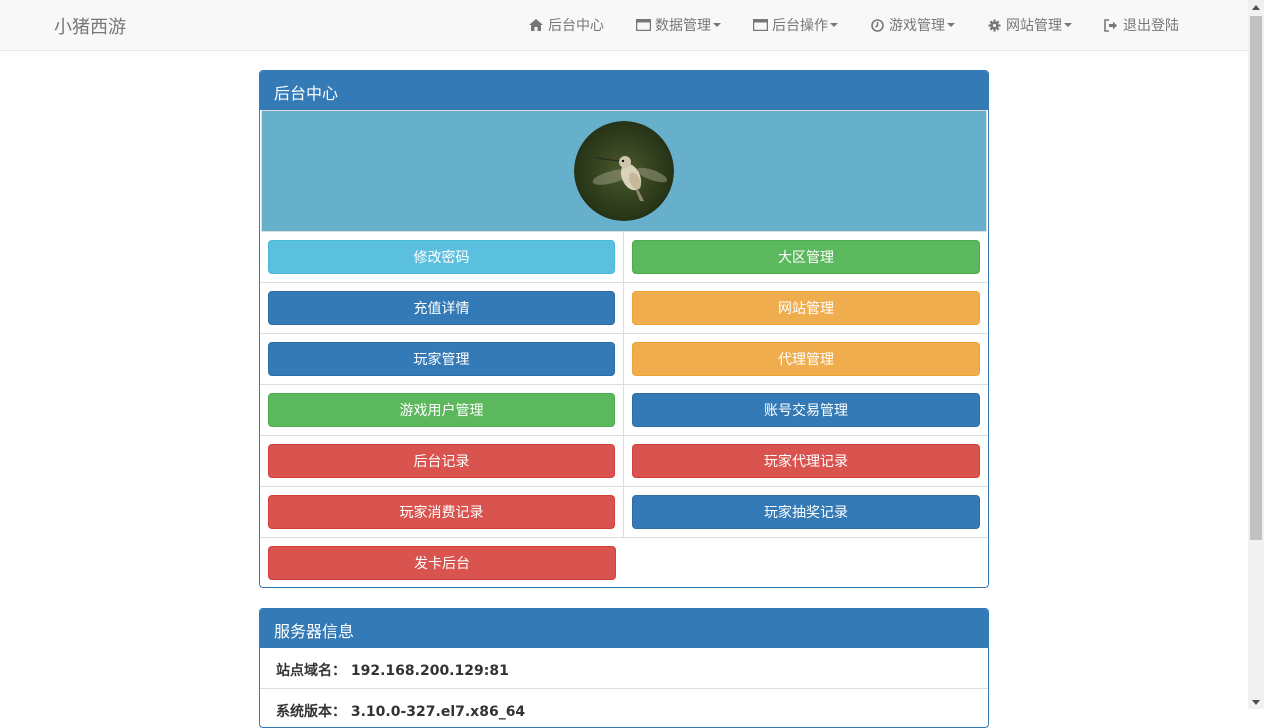  I want to click on nav-item-logout: 退出登陆, so click(1140, 25).